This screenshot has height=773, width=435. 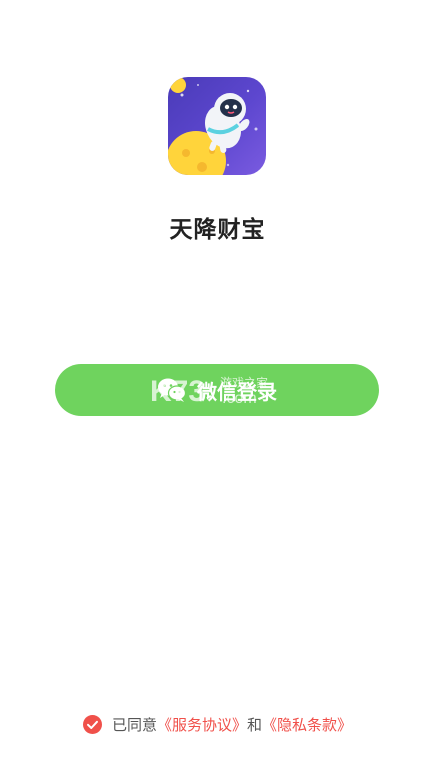 What do you see at coordinates (202, 724) in the screenshot?
I see `terms-of-service-link: 《服务协议》` at bounding box center [202, 724].